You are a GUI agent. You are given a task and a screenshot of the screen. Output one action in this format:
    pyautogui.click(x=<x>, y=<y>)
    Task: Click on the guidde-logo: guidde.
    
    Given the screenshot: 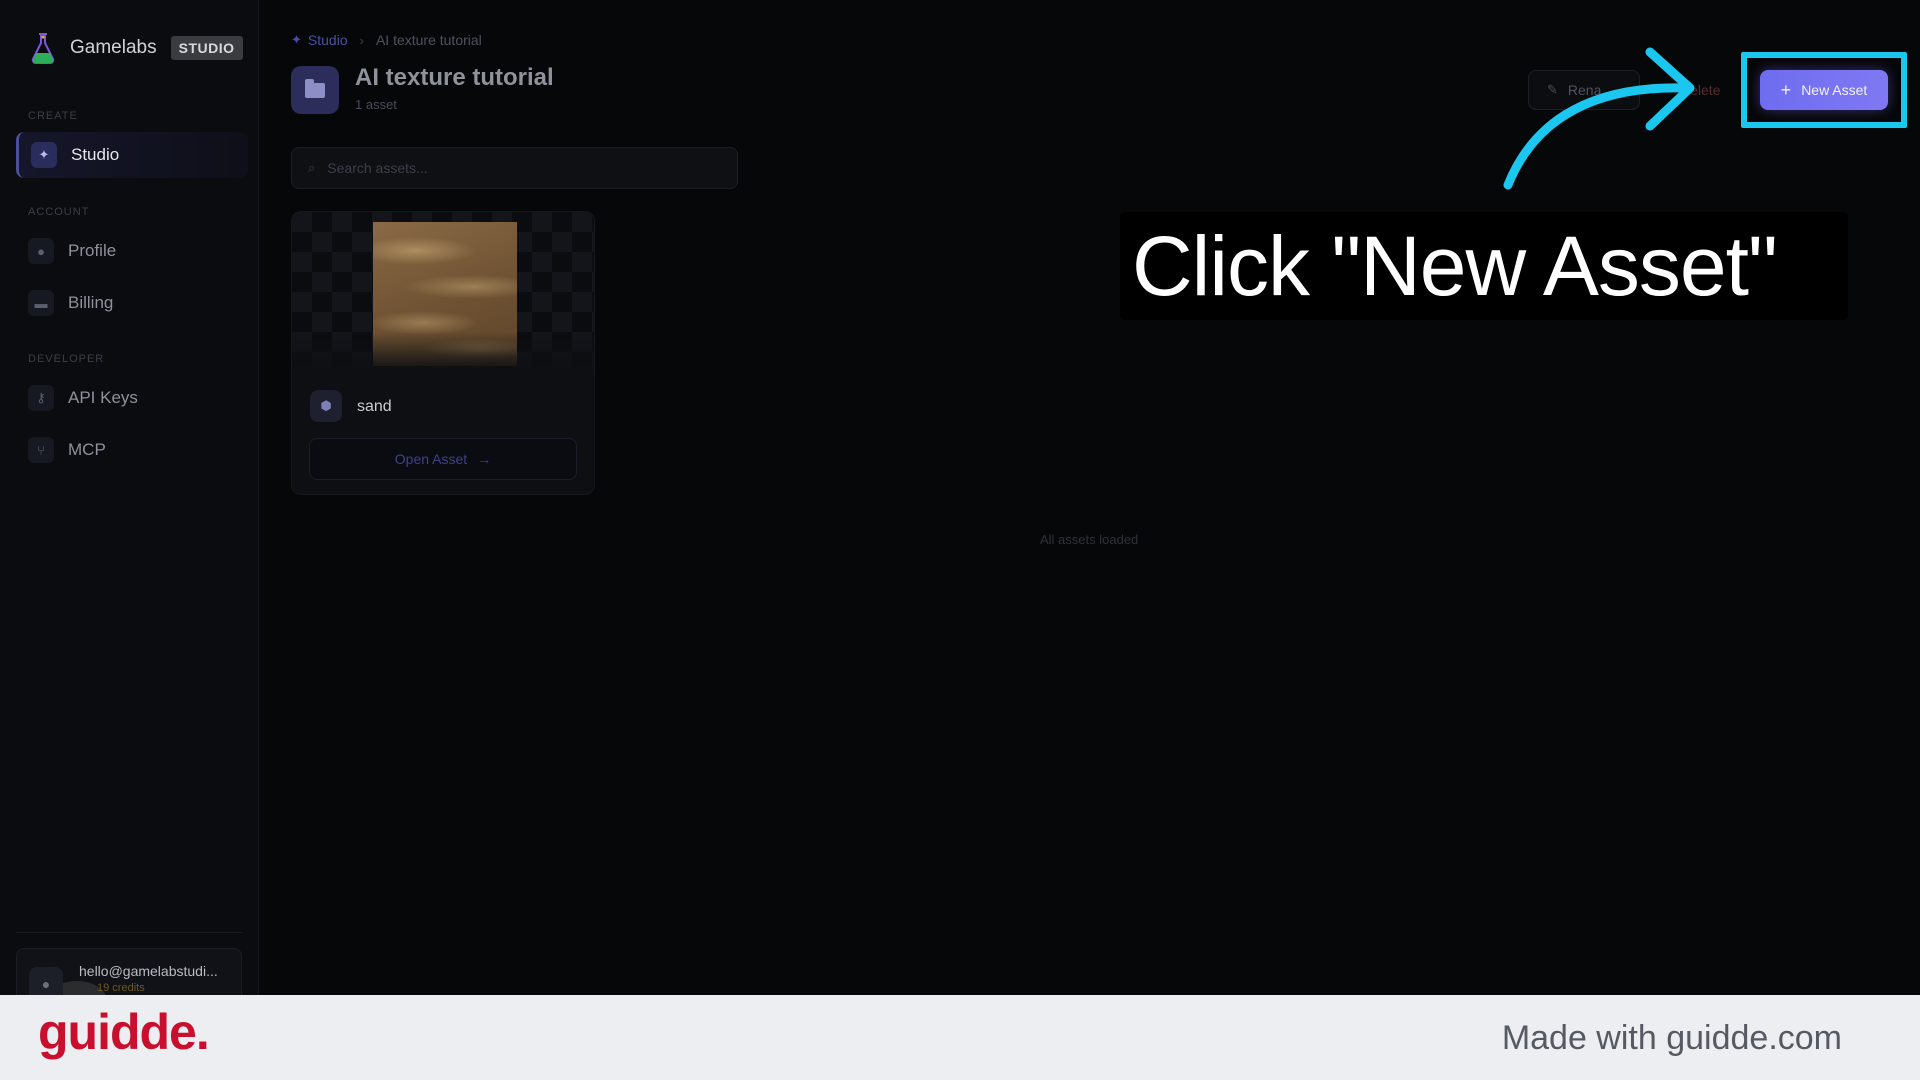 What is the action you would take?
    pyautogui.click(x=124, y=1032)
    